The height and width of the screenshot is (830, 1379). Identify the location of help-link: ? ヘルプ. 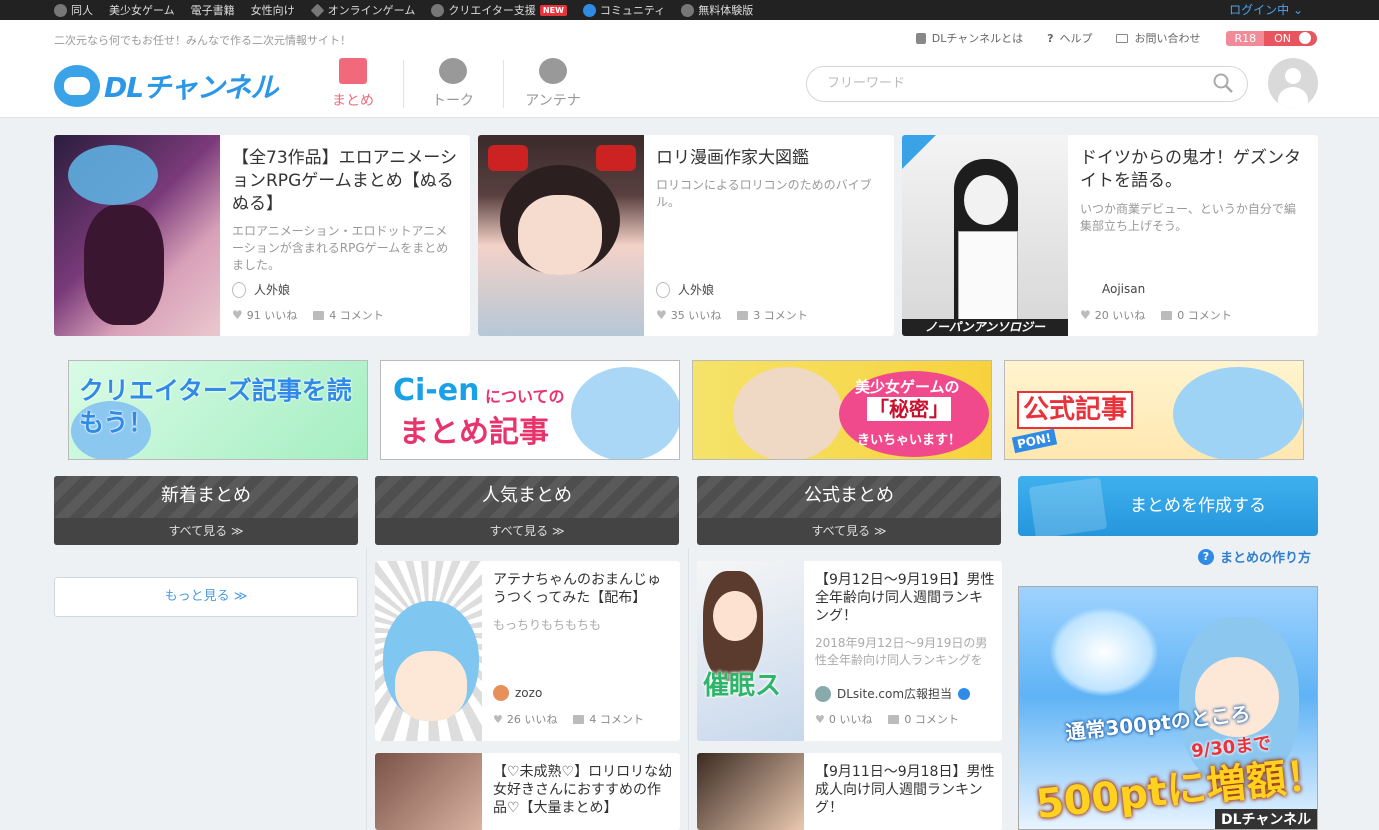
(1069, 38).